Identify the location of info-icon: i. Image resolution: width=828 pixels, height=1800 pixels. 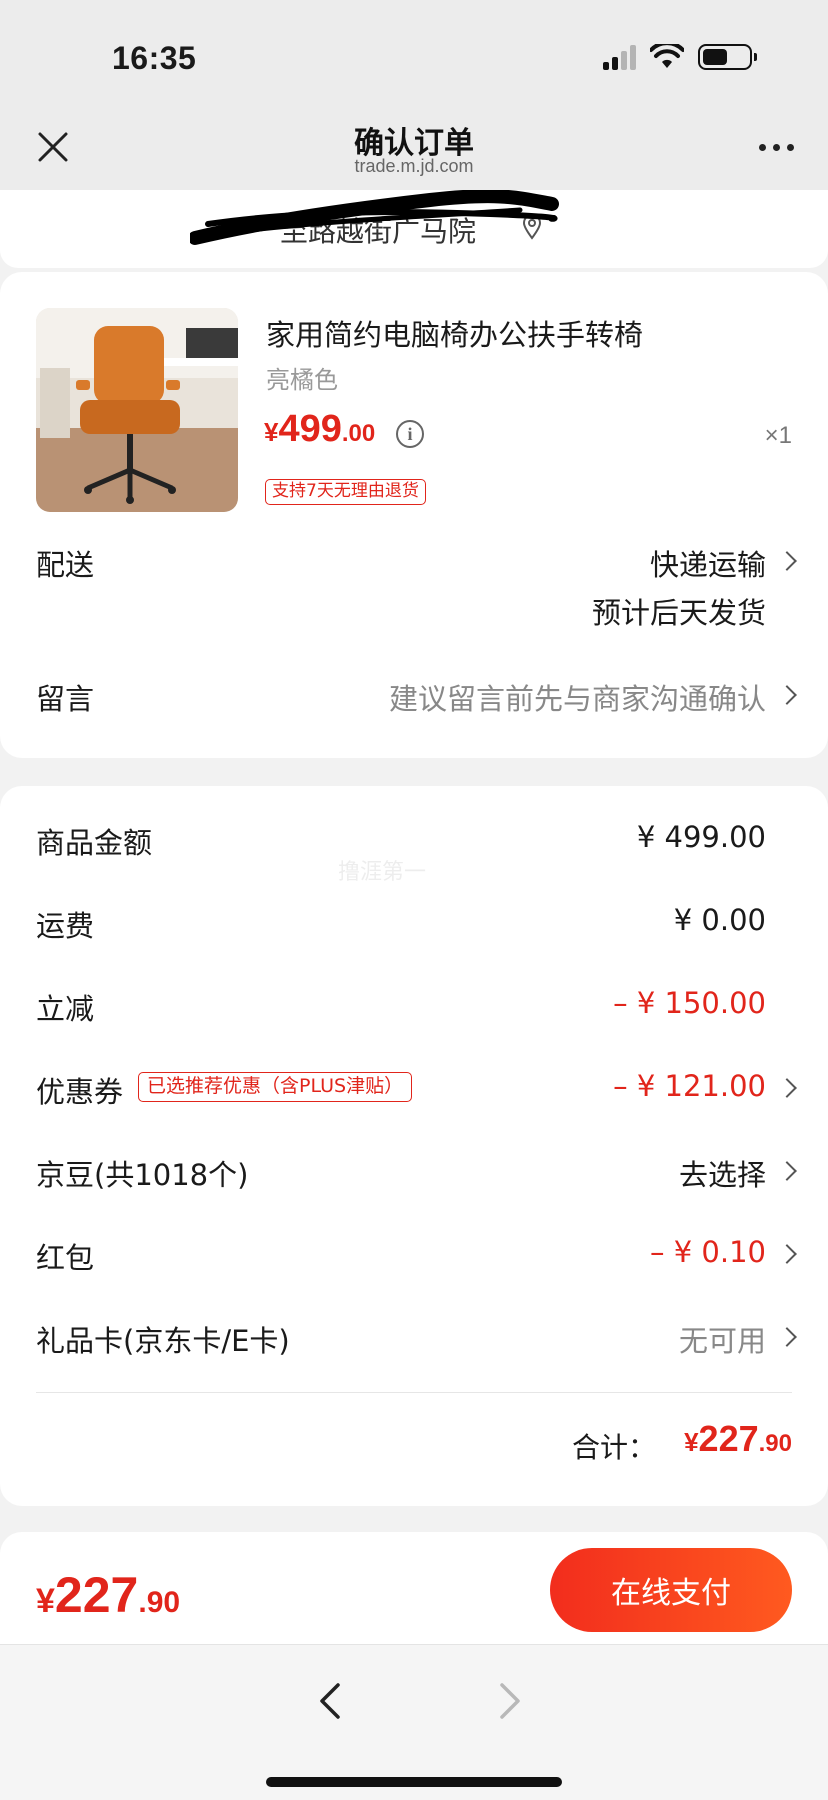
(410, 434).